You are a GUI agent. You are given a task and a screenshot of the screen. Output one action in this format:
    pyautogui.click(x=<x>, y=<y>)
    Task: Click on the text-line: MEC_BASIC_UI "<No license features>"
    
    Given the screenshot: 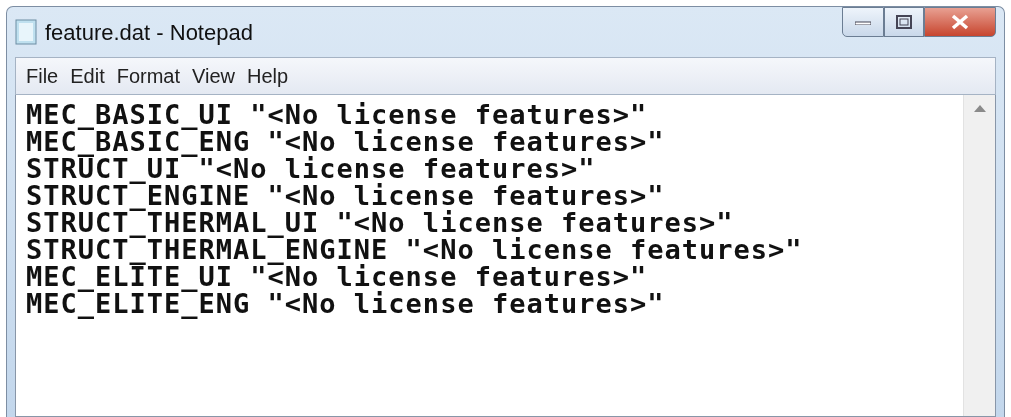 What is the action you would take?
    pyautogui.click(x=337, y=114)
    